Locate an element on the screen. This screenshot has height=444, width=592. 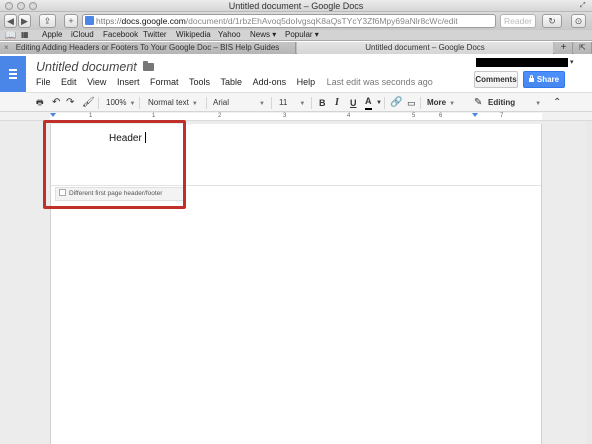
add-tab-button: + is located at coordinates (564, 48).